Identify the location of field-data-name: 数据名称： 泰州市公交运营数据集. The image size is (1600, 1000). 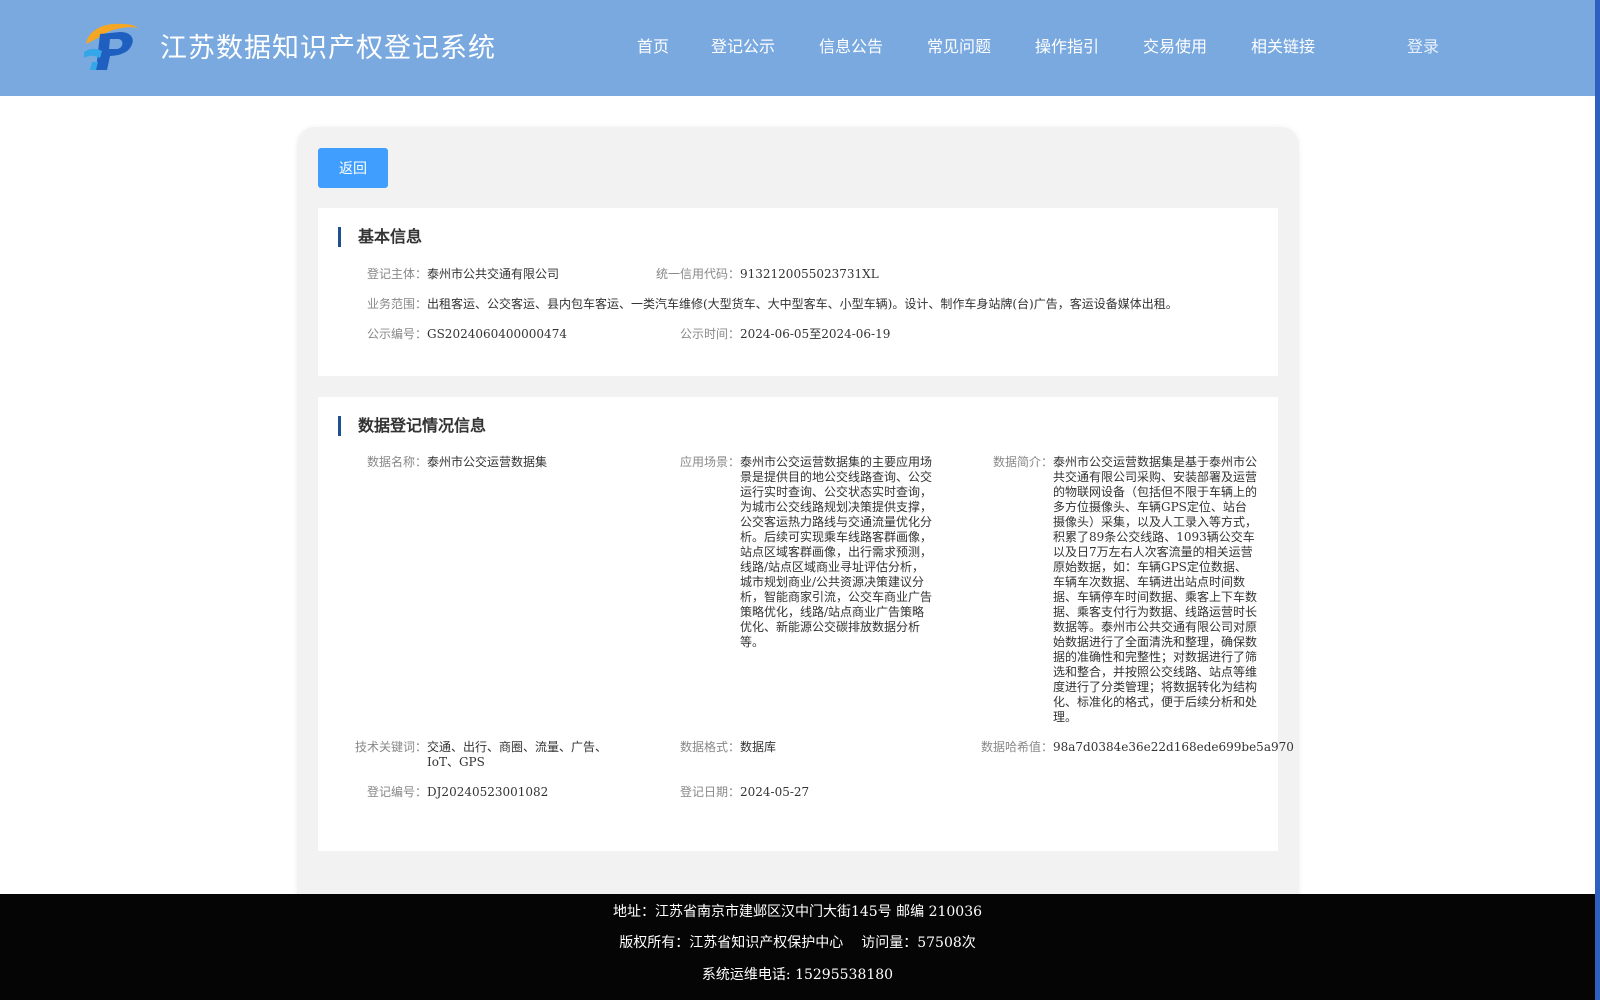
(507, 462).